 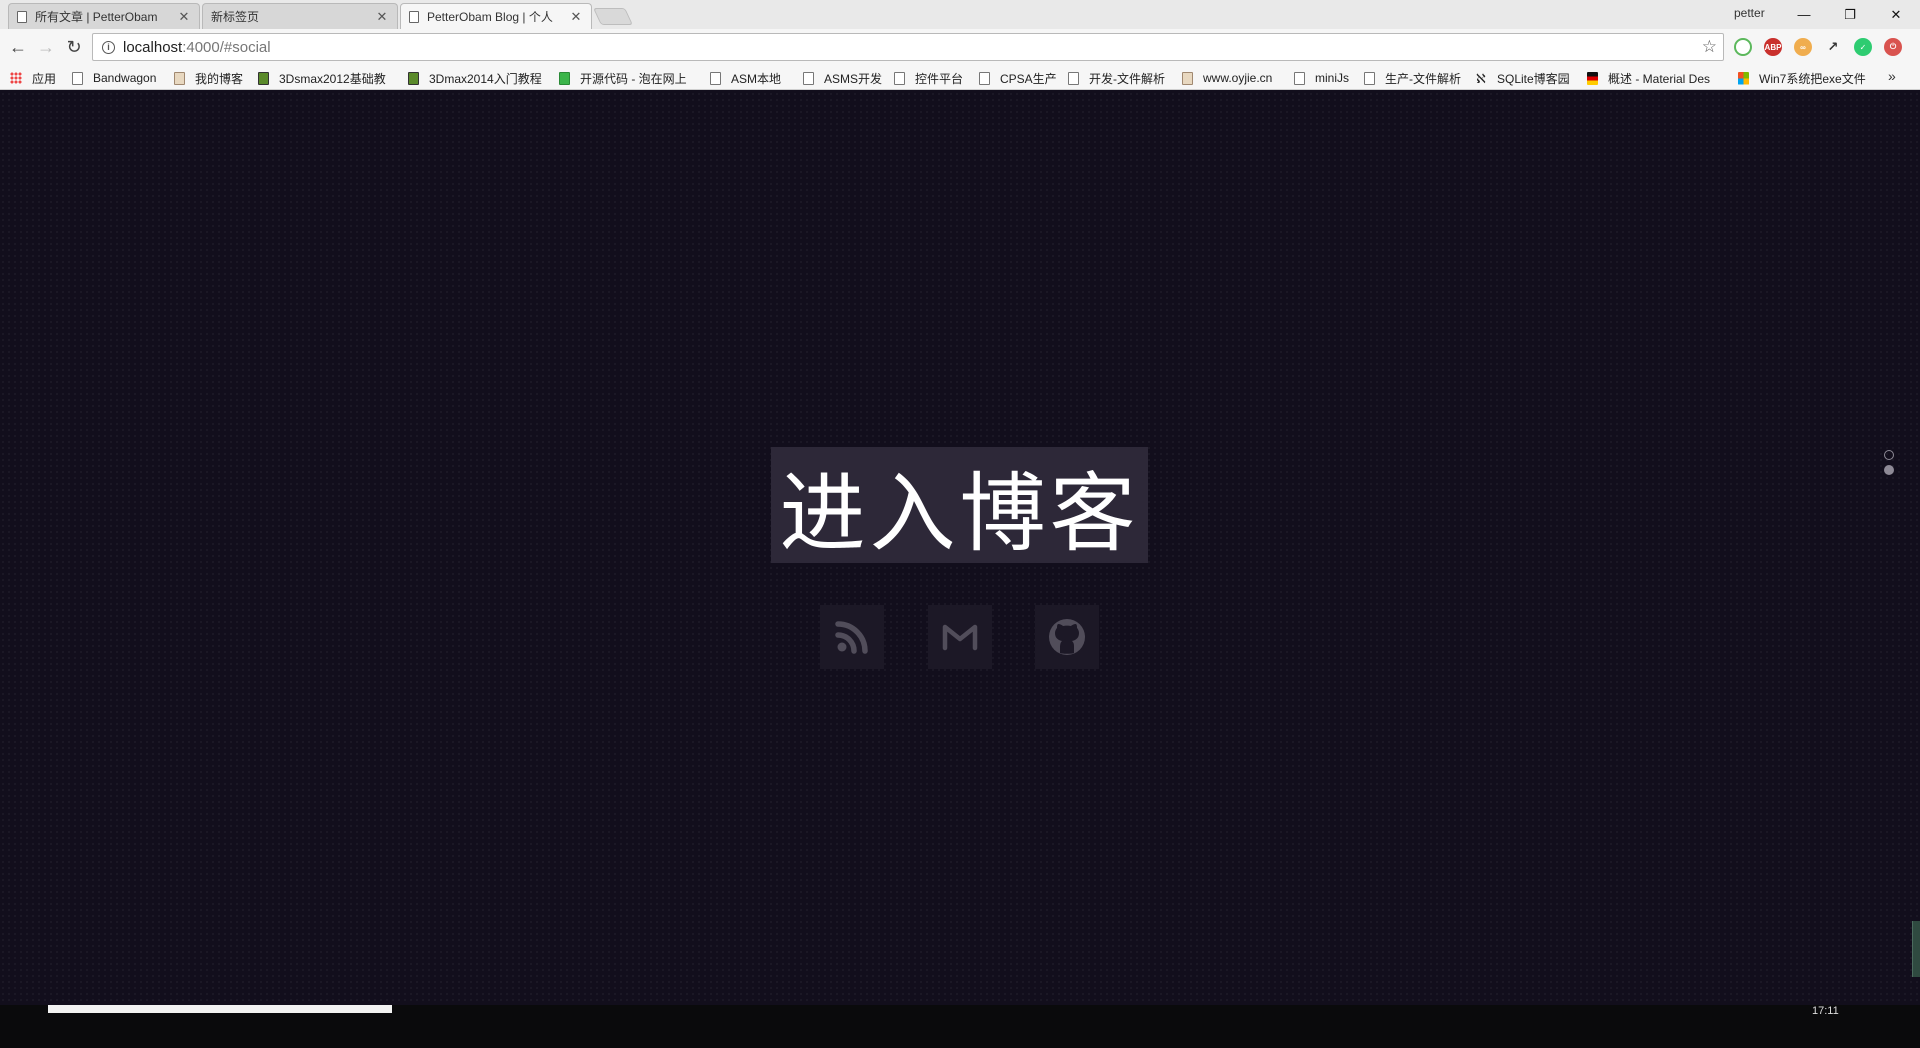 I want to click on bookmark-control-platform: 控件平台, so click(x=935, y=78).